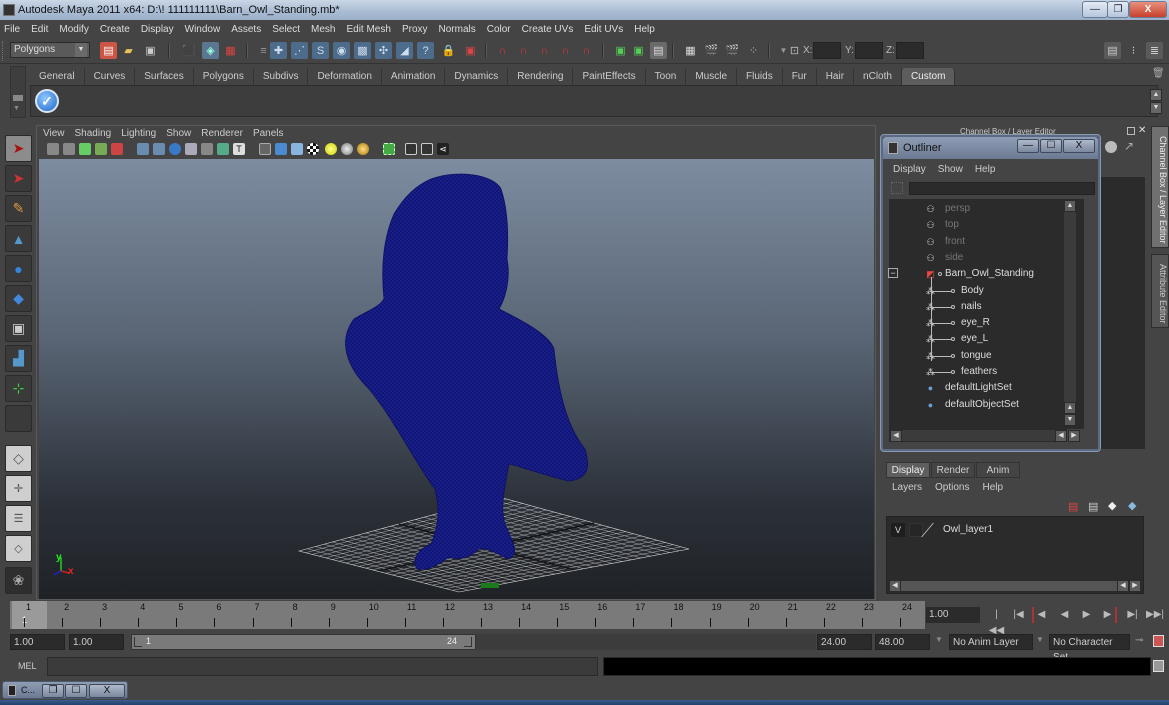 This screenshot has width=1169, height=705. I want to click on layer-visibility-toggle: V, so click(898, 530).